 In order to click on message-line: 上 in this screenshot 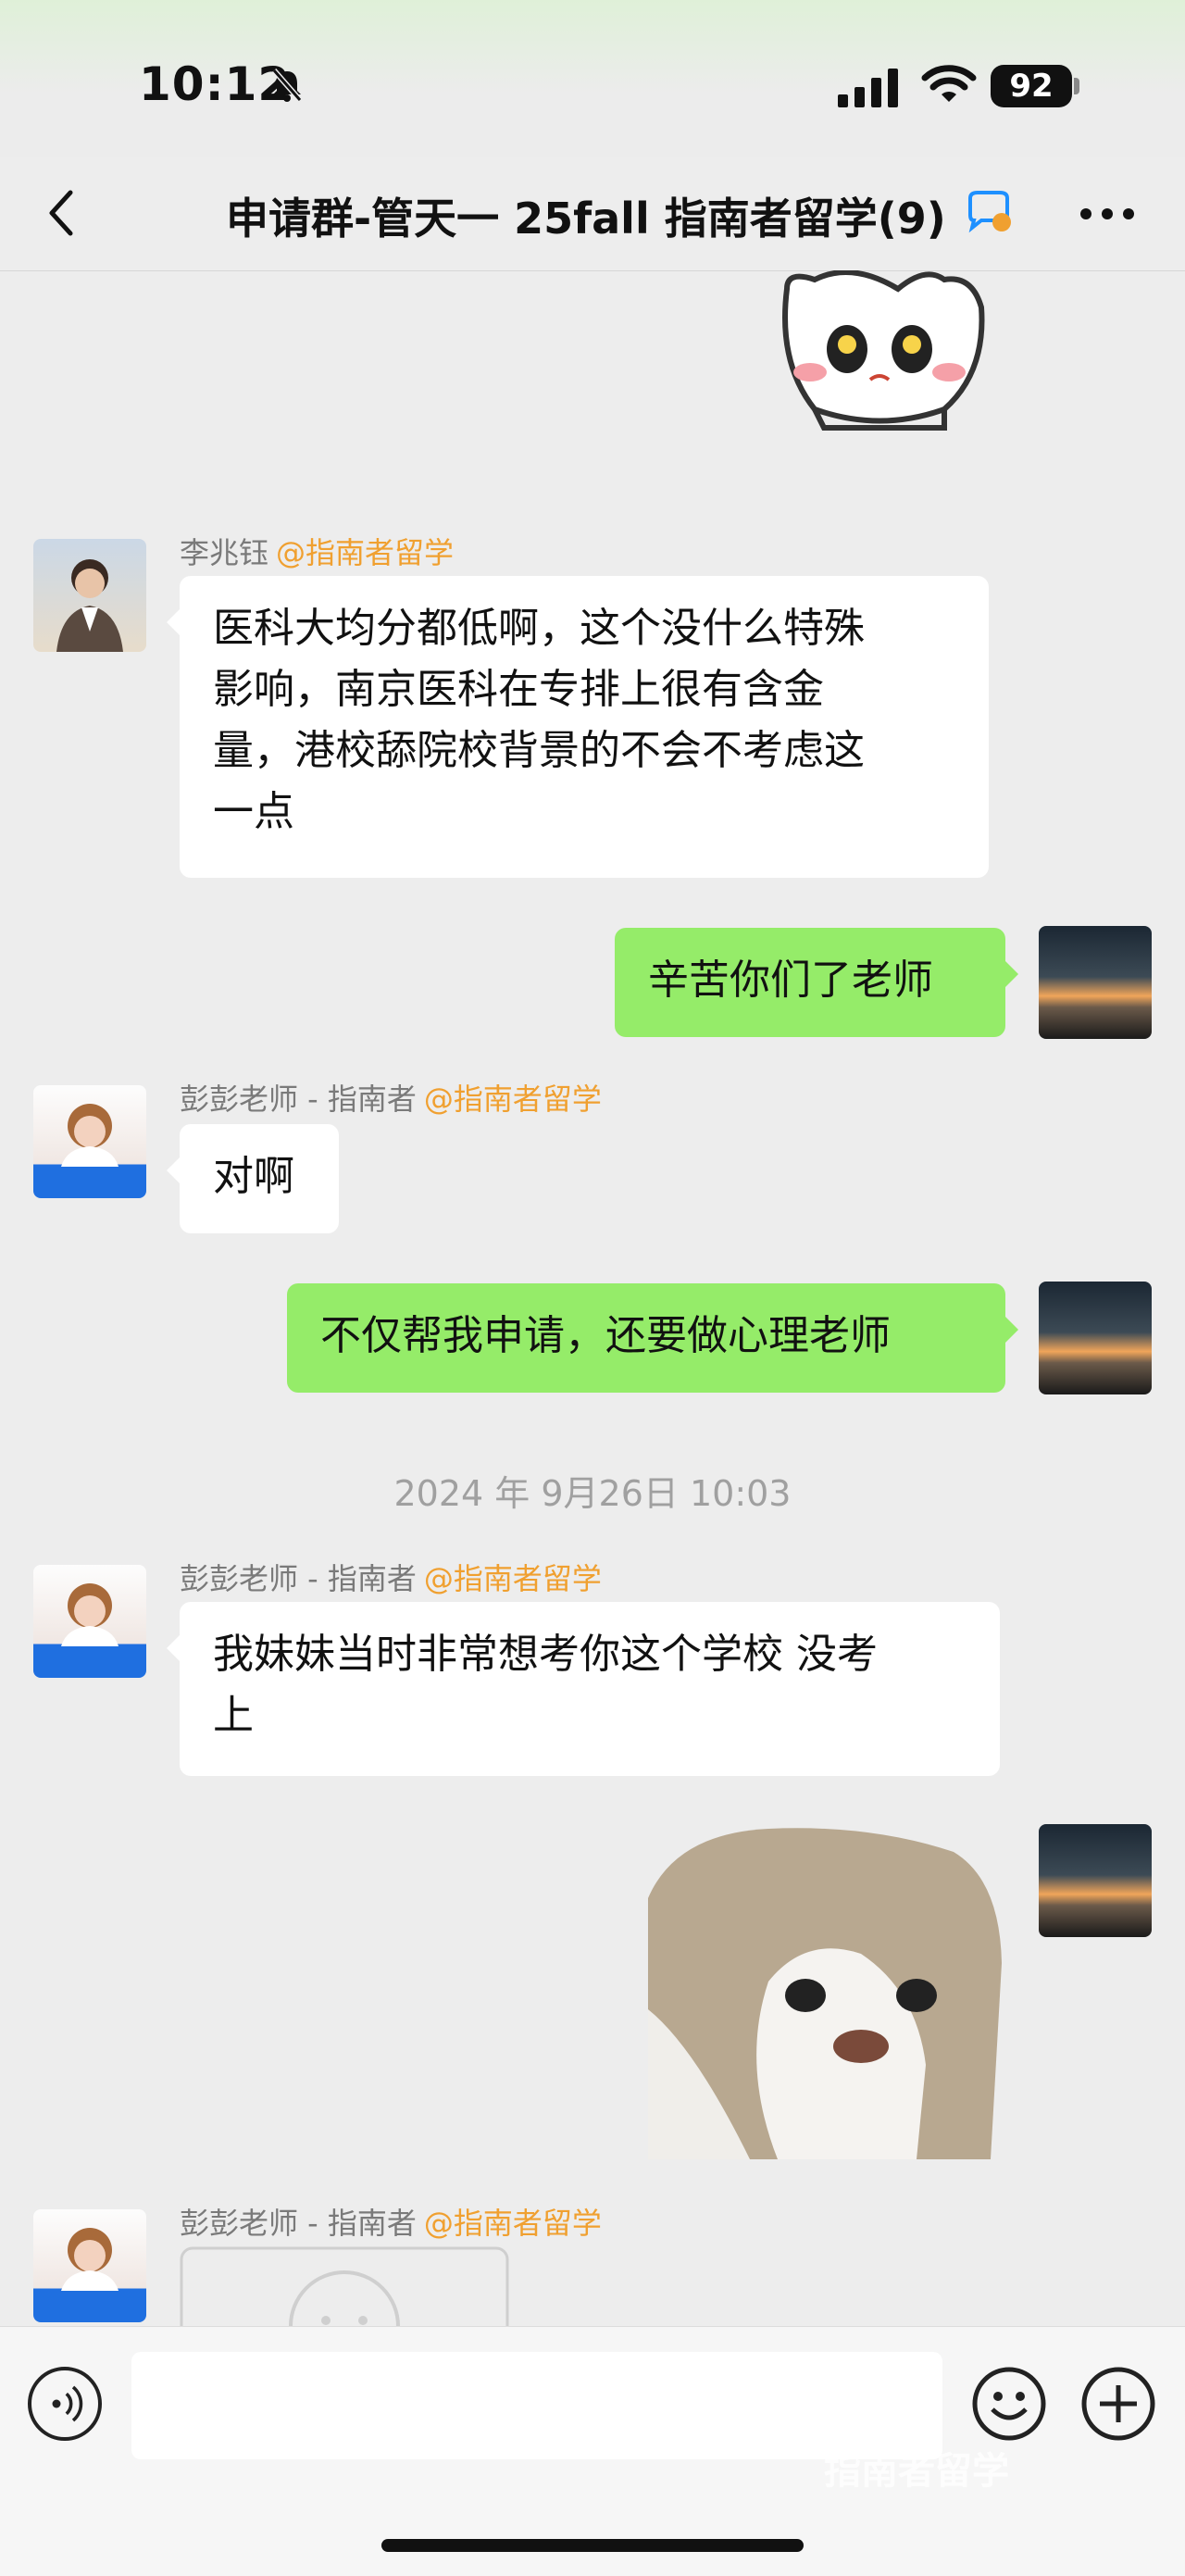, I will do `click(233, 1715)`.